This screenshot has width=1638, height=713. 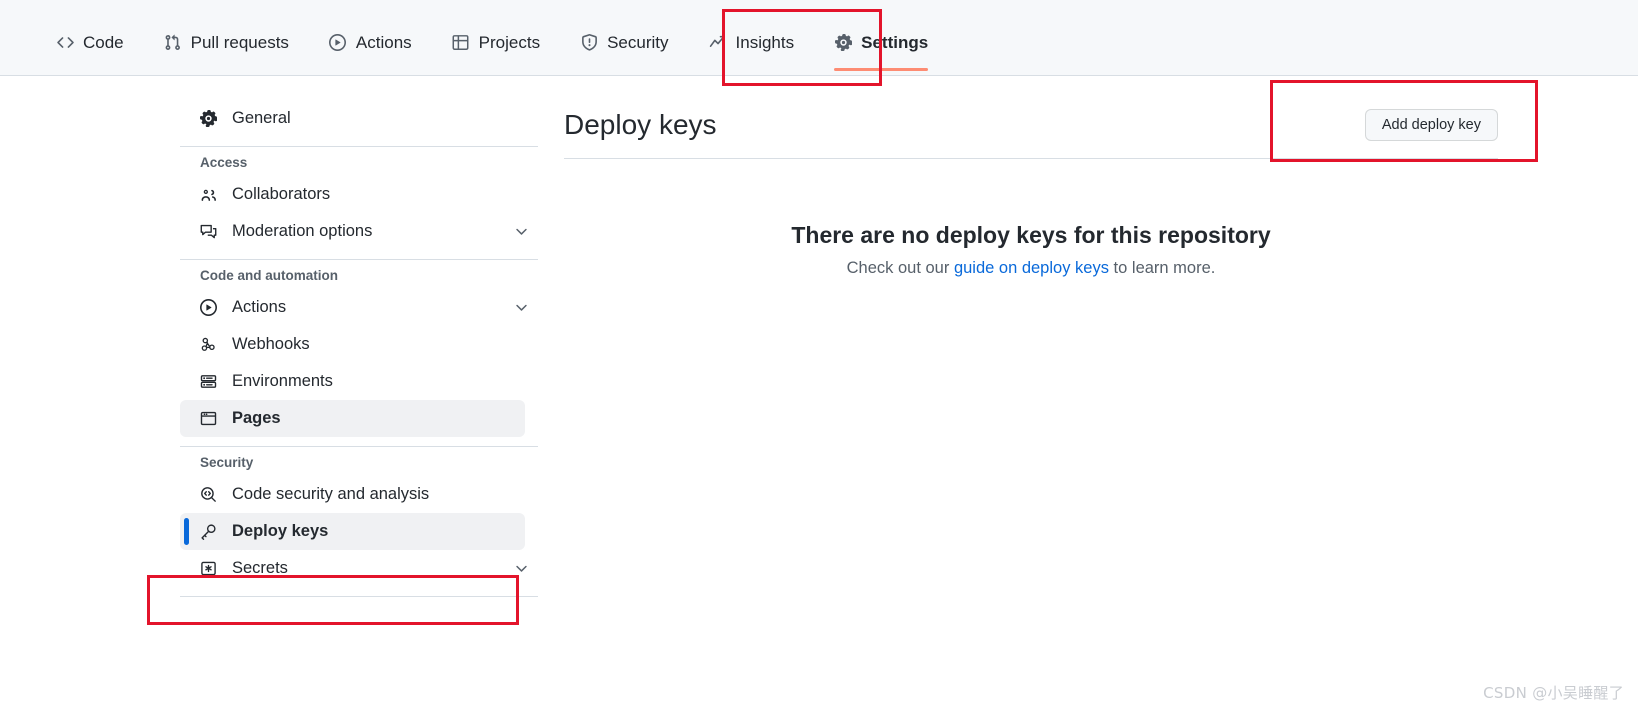 I want to click on empty-state-subtitle-suffix: to learn more., so click(x=1162, y=267).